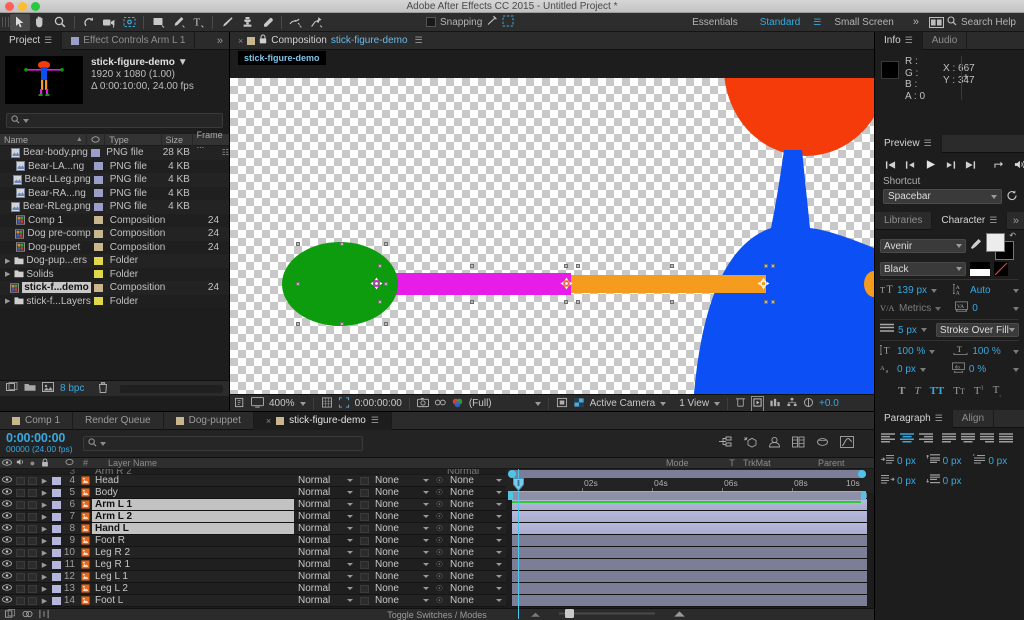 Image resolution: width=1024 pixels, height=620 pixels. What do you see at coordinates (209, 420) in the screenshot?
I see `timeline-tab: Dog-puppet` at bounding box center [209, 420].